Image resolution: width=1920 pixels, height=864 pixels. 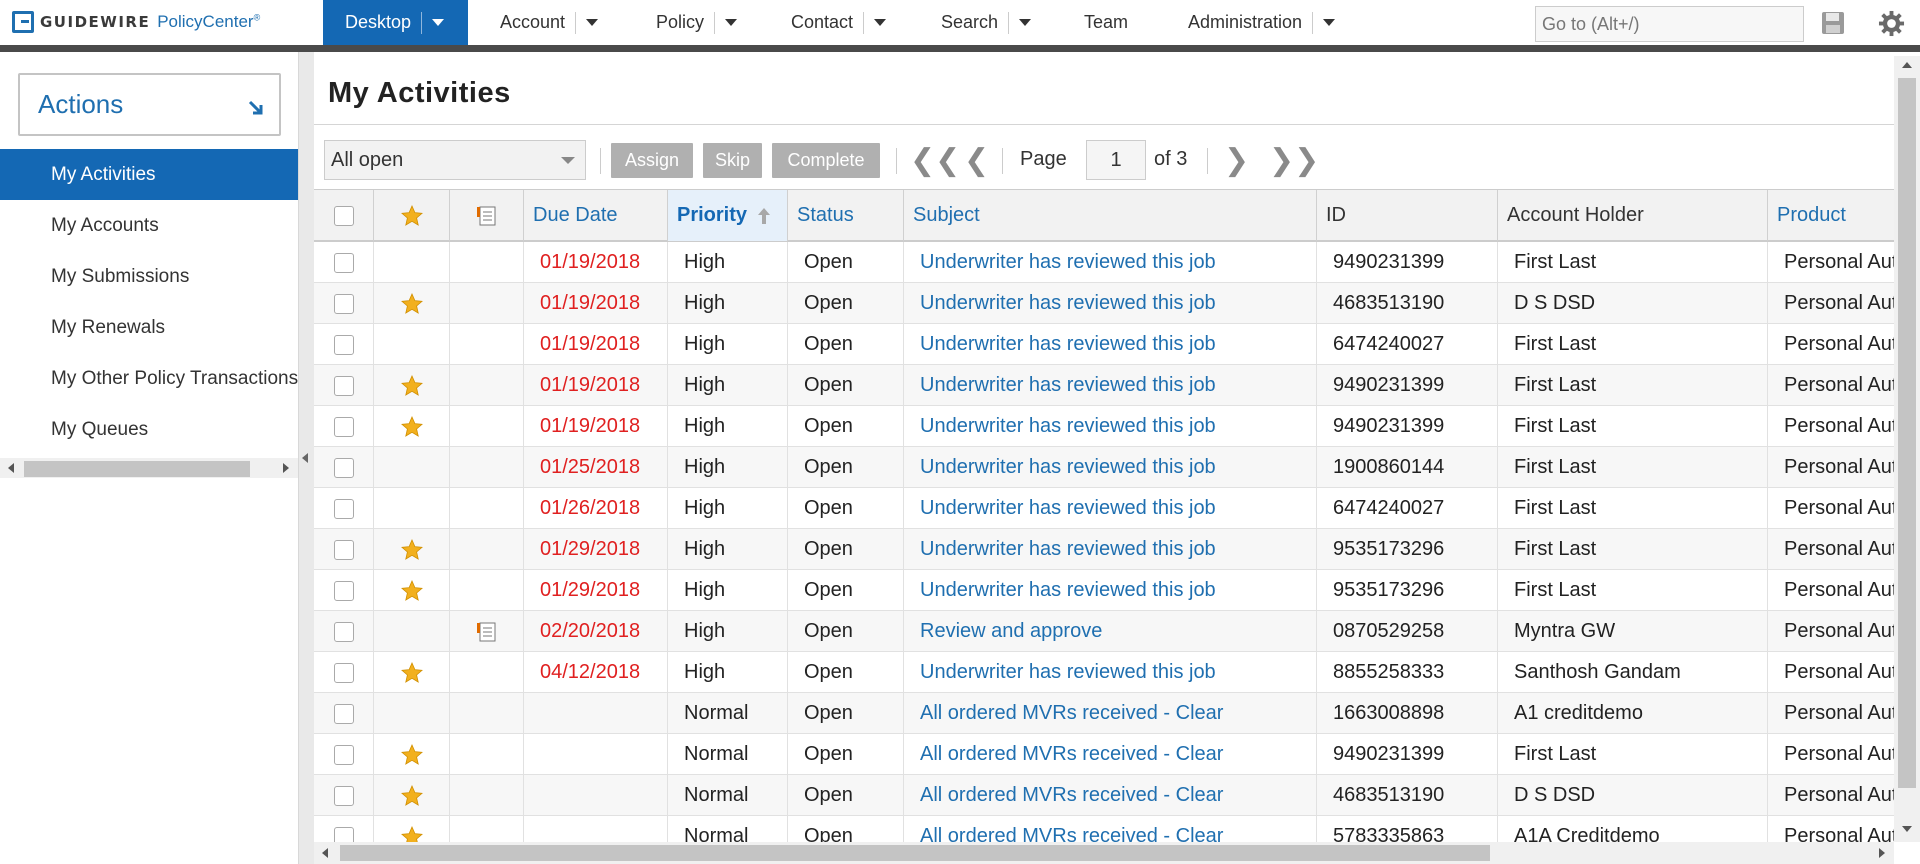 What do you see at coordinates (1833, 23) in the screenshot?
I see `save-icon` at bounding box center [1833, 23].